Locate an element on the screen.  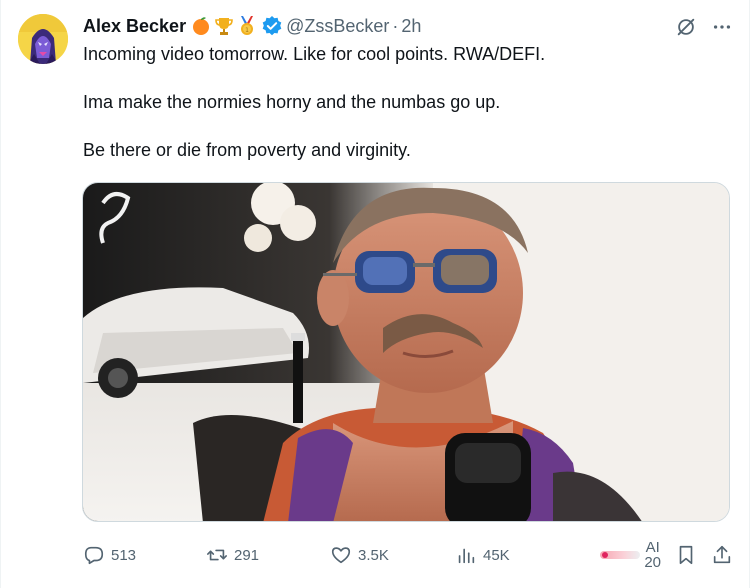
reply-icon is located at coordinates (94, 555).